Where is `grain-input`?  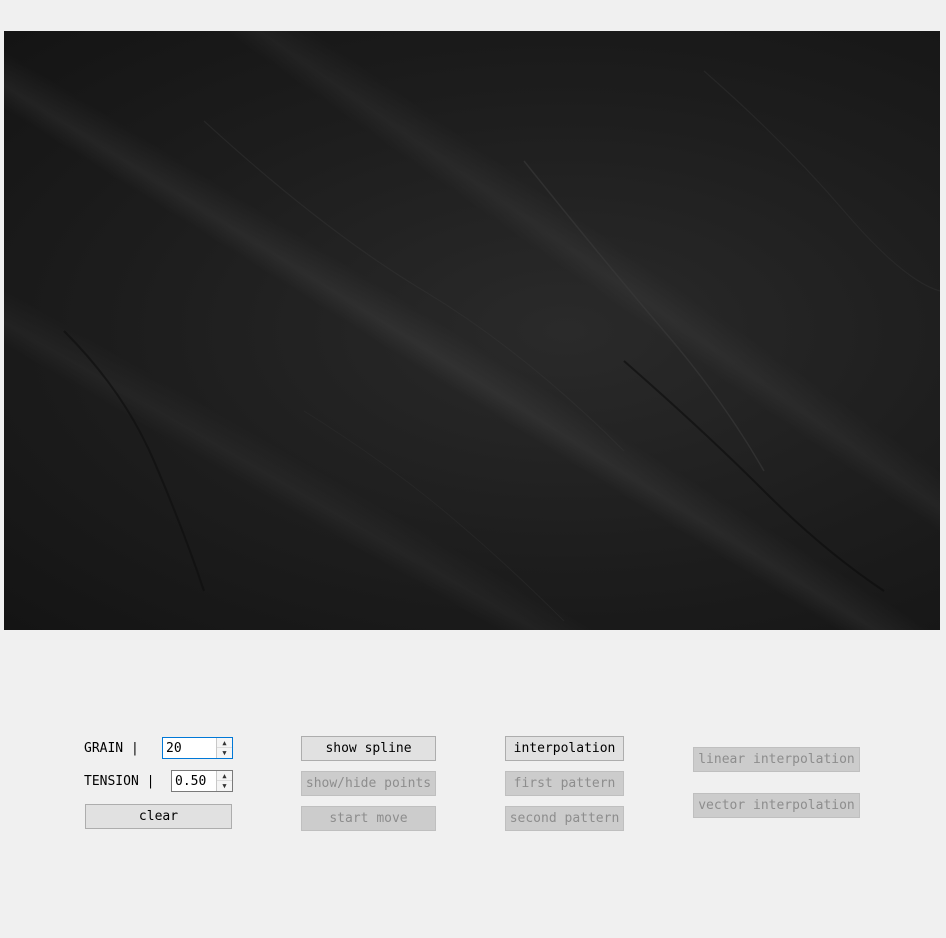 grain-input is located at coordinates (190, 748).